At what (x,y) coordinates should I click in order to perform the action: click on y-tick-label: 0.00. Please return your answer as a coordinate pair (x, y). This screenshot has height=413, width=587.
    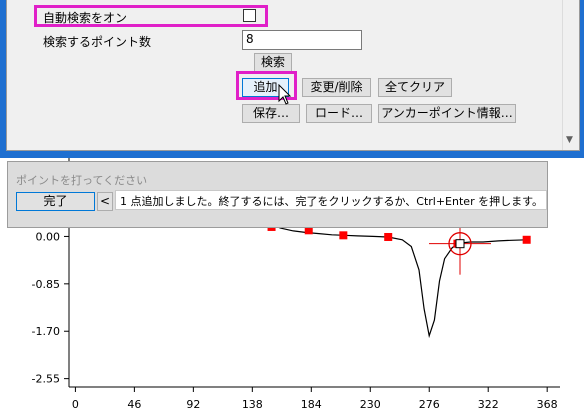
    Looking at the image, I should click on (48, 236).